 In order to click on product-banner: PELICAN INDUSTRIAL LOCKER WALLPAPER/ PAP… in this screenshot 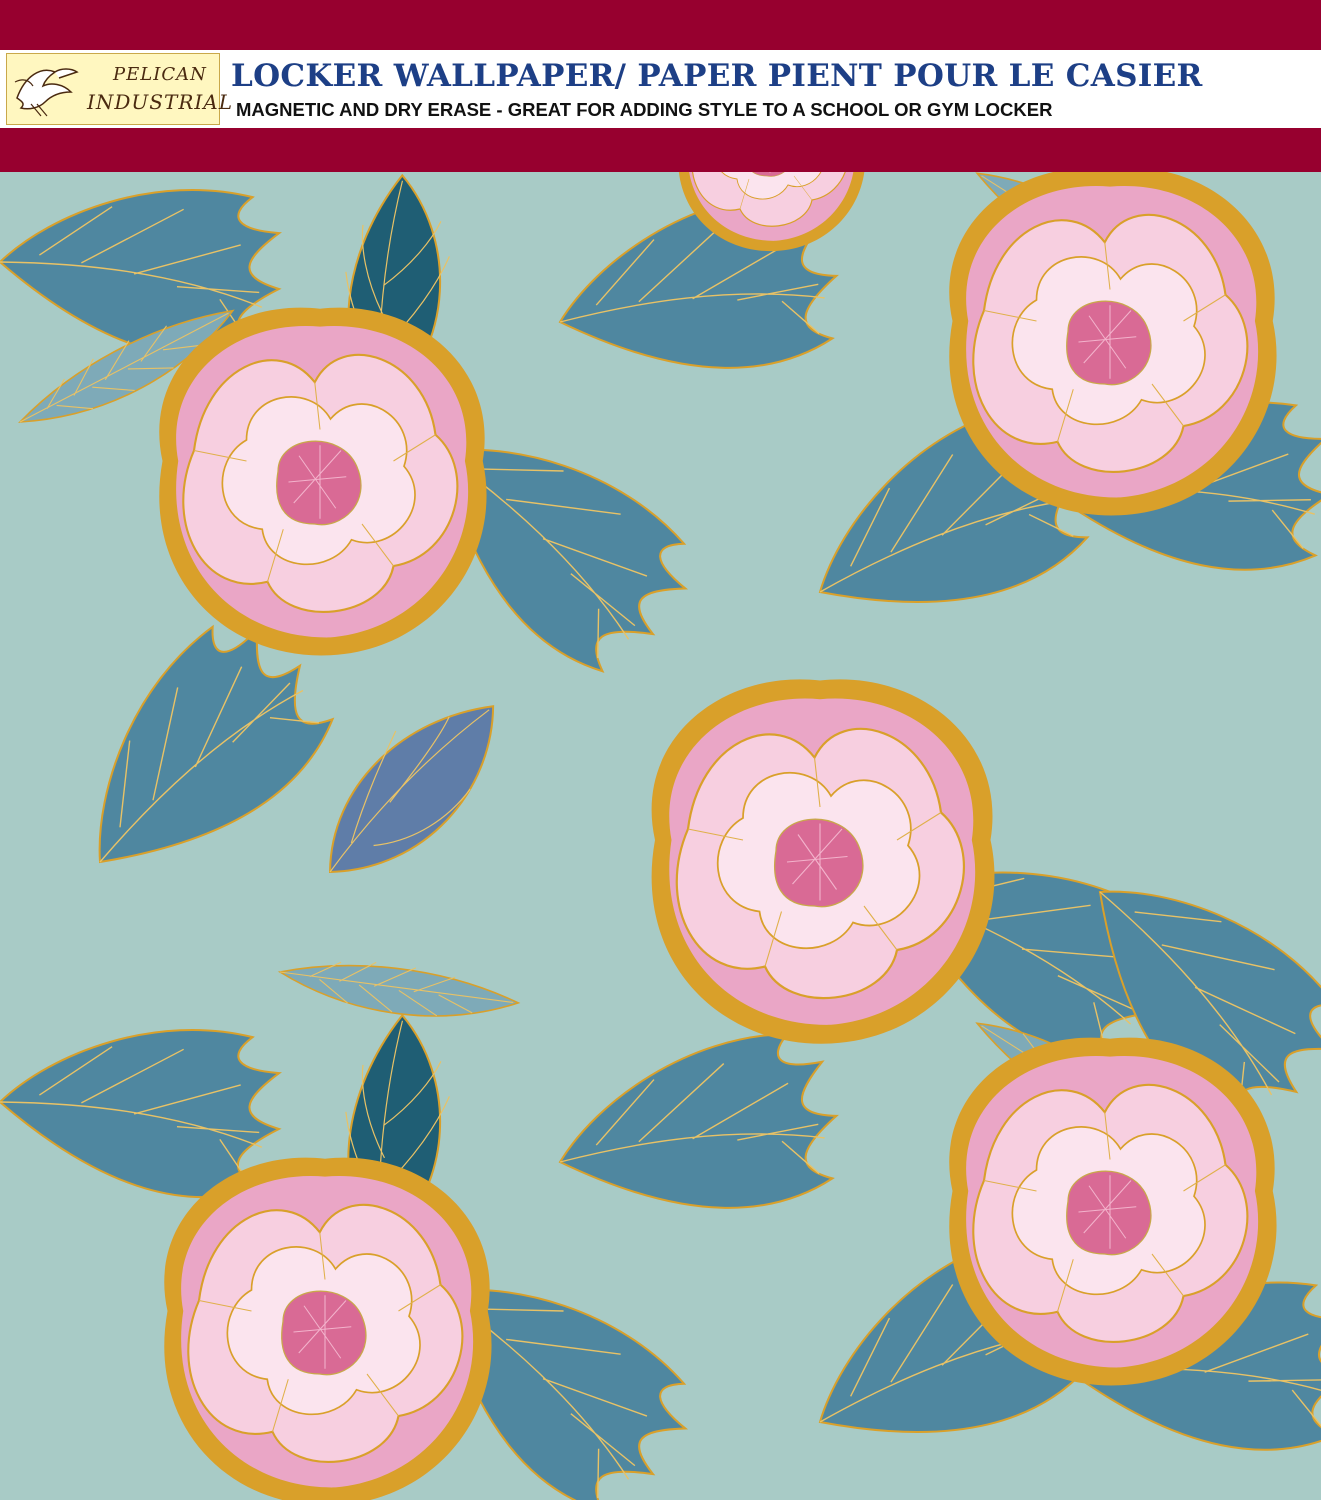, I will do `click(660, 86)`.